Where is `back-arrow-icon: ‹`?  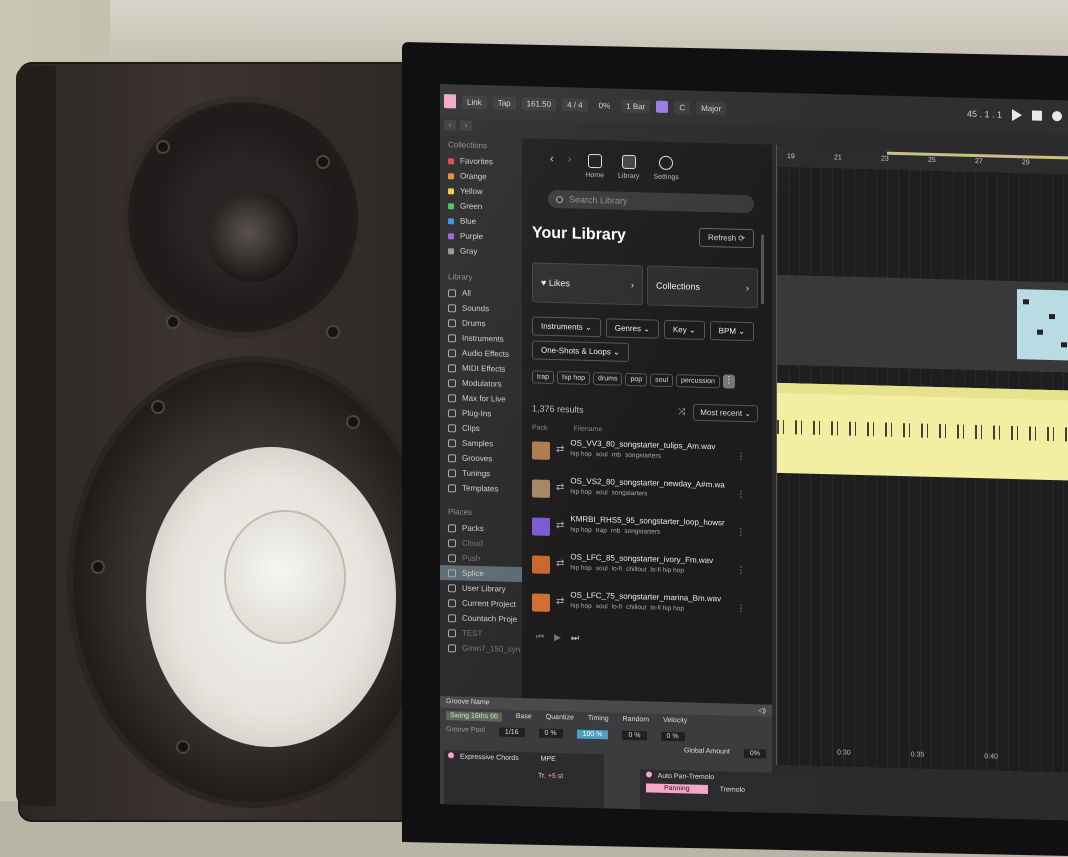
back-arrow-icon: ‹ is located at coordinates (552, 159).